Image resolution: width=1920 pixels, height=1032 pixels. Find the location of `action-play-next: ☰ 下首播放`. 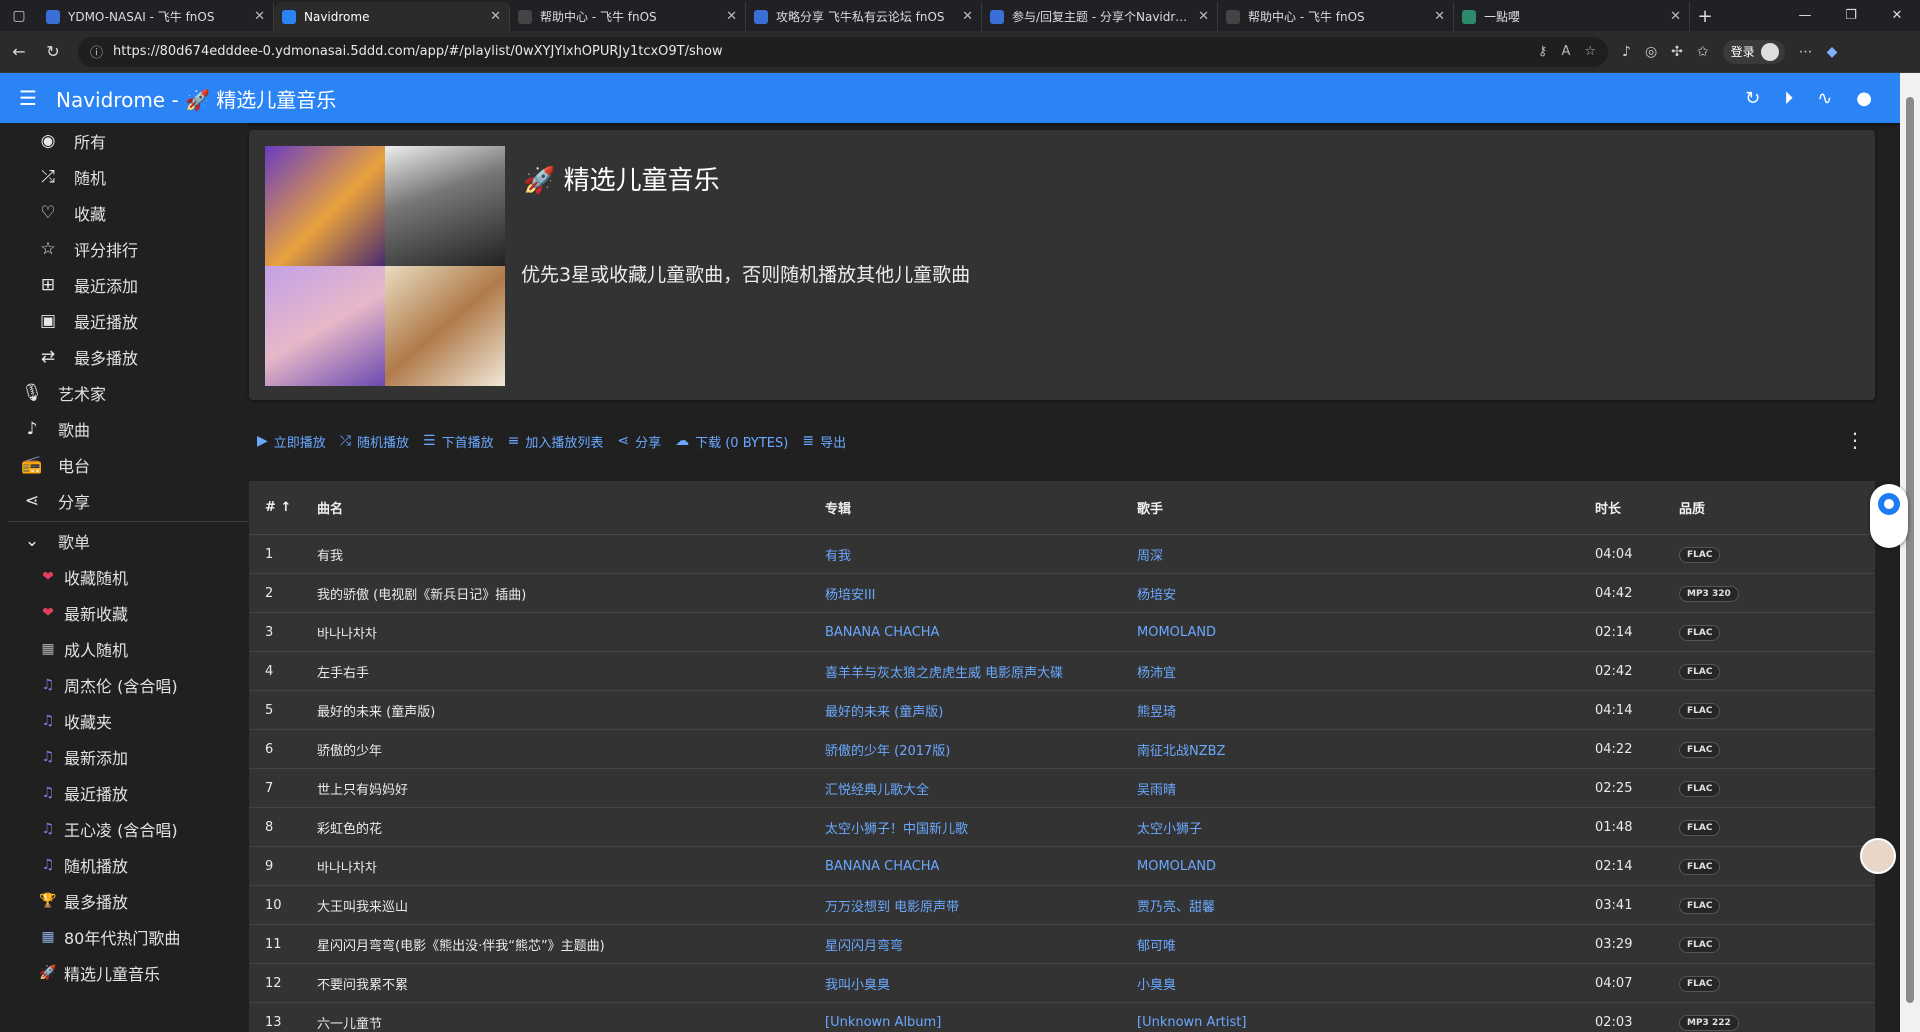

action-play-next: ☰ 下首播放 is located at coordinates (458, 441).